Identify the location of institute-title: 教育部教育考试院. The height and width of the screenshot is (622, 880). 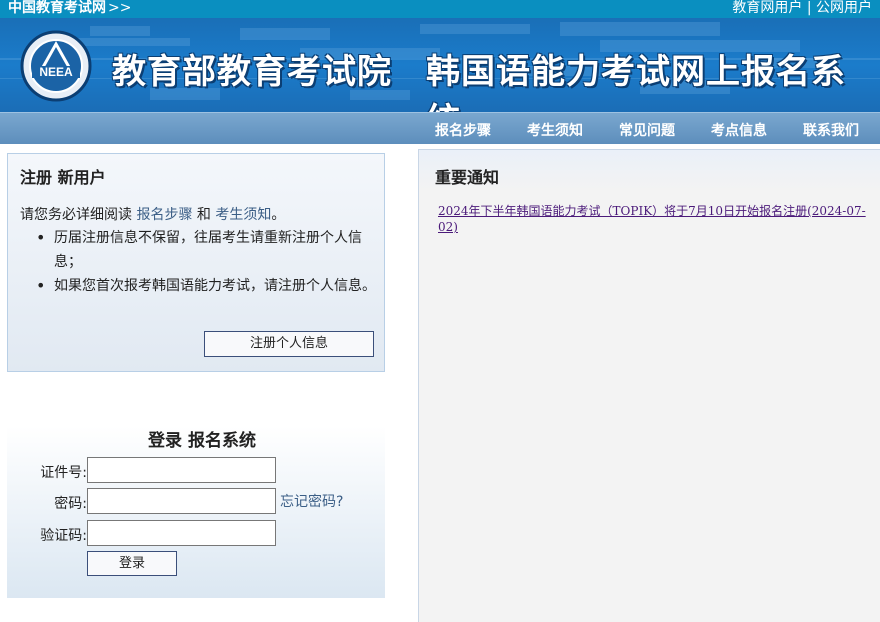
(252, 72).